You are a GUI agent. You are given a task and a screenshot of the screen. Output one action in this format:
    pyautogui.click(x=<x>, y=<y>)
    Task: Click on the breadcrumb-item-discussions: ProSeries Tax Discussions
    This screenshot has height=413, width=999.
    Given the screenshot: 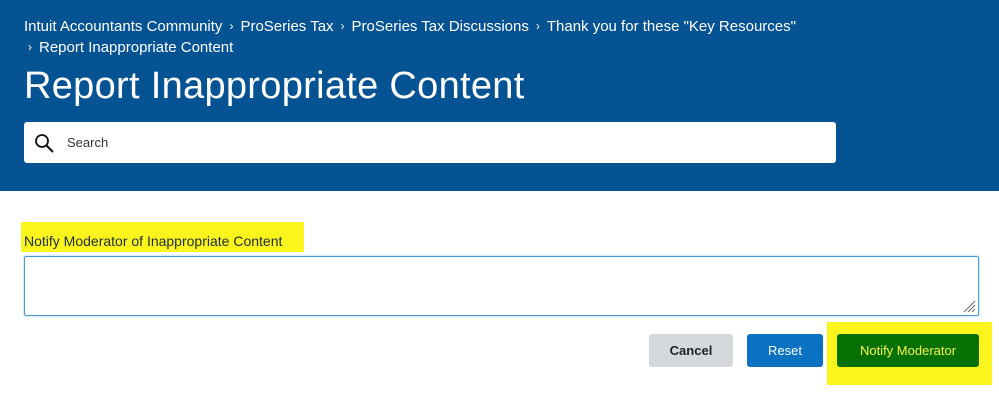 What is the action you would take?
    pyautogui.click(x=440, y=26)
    